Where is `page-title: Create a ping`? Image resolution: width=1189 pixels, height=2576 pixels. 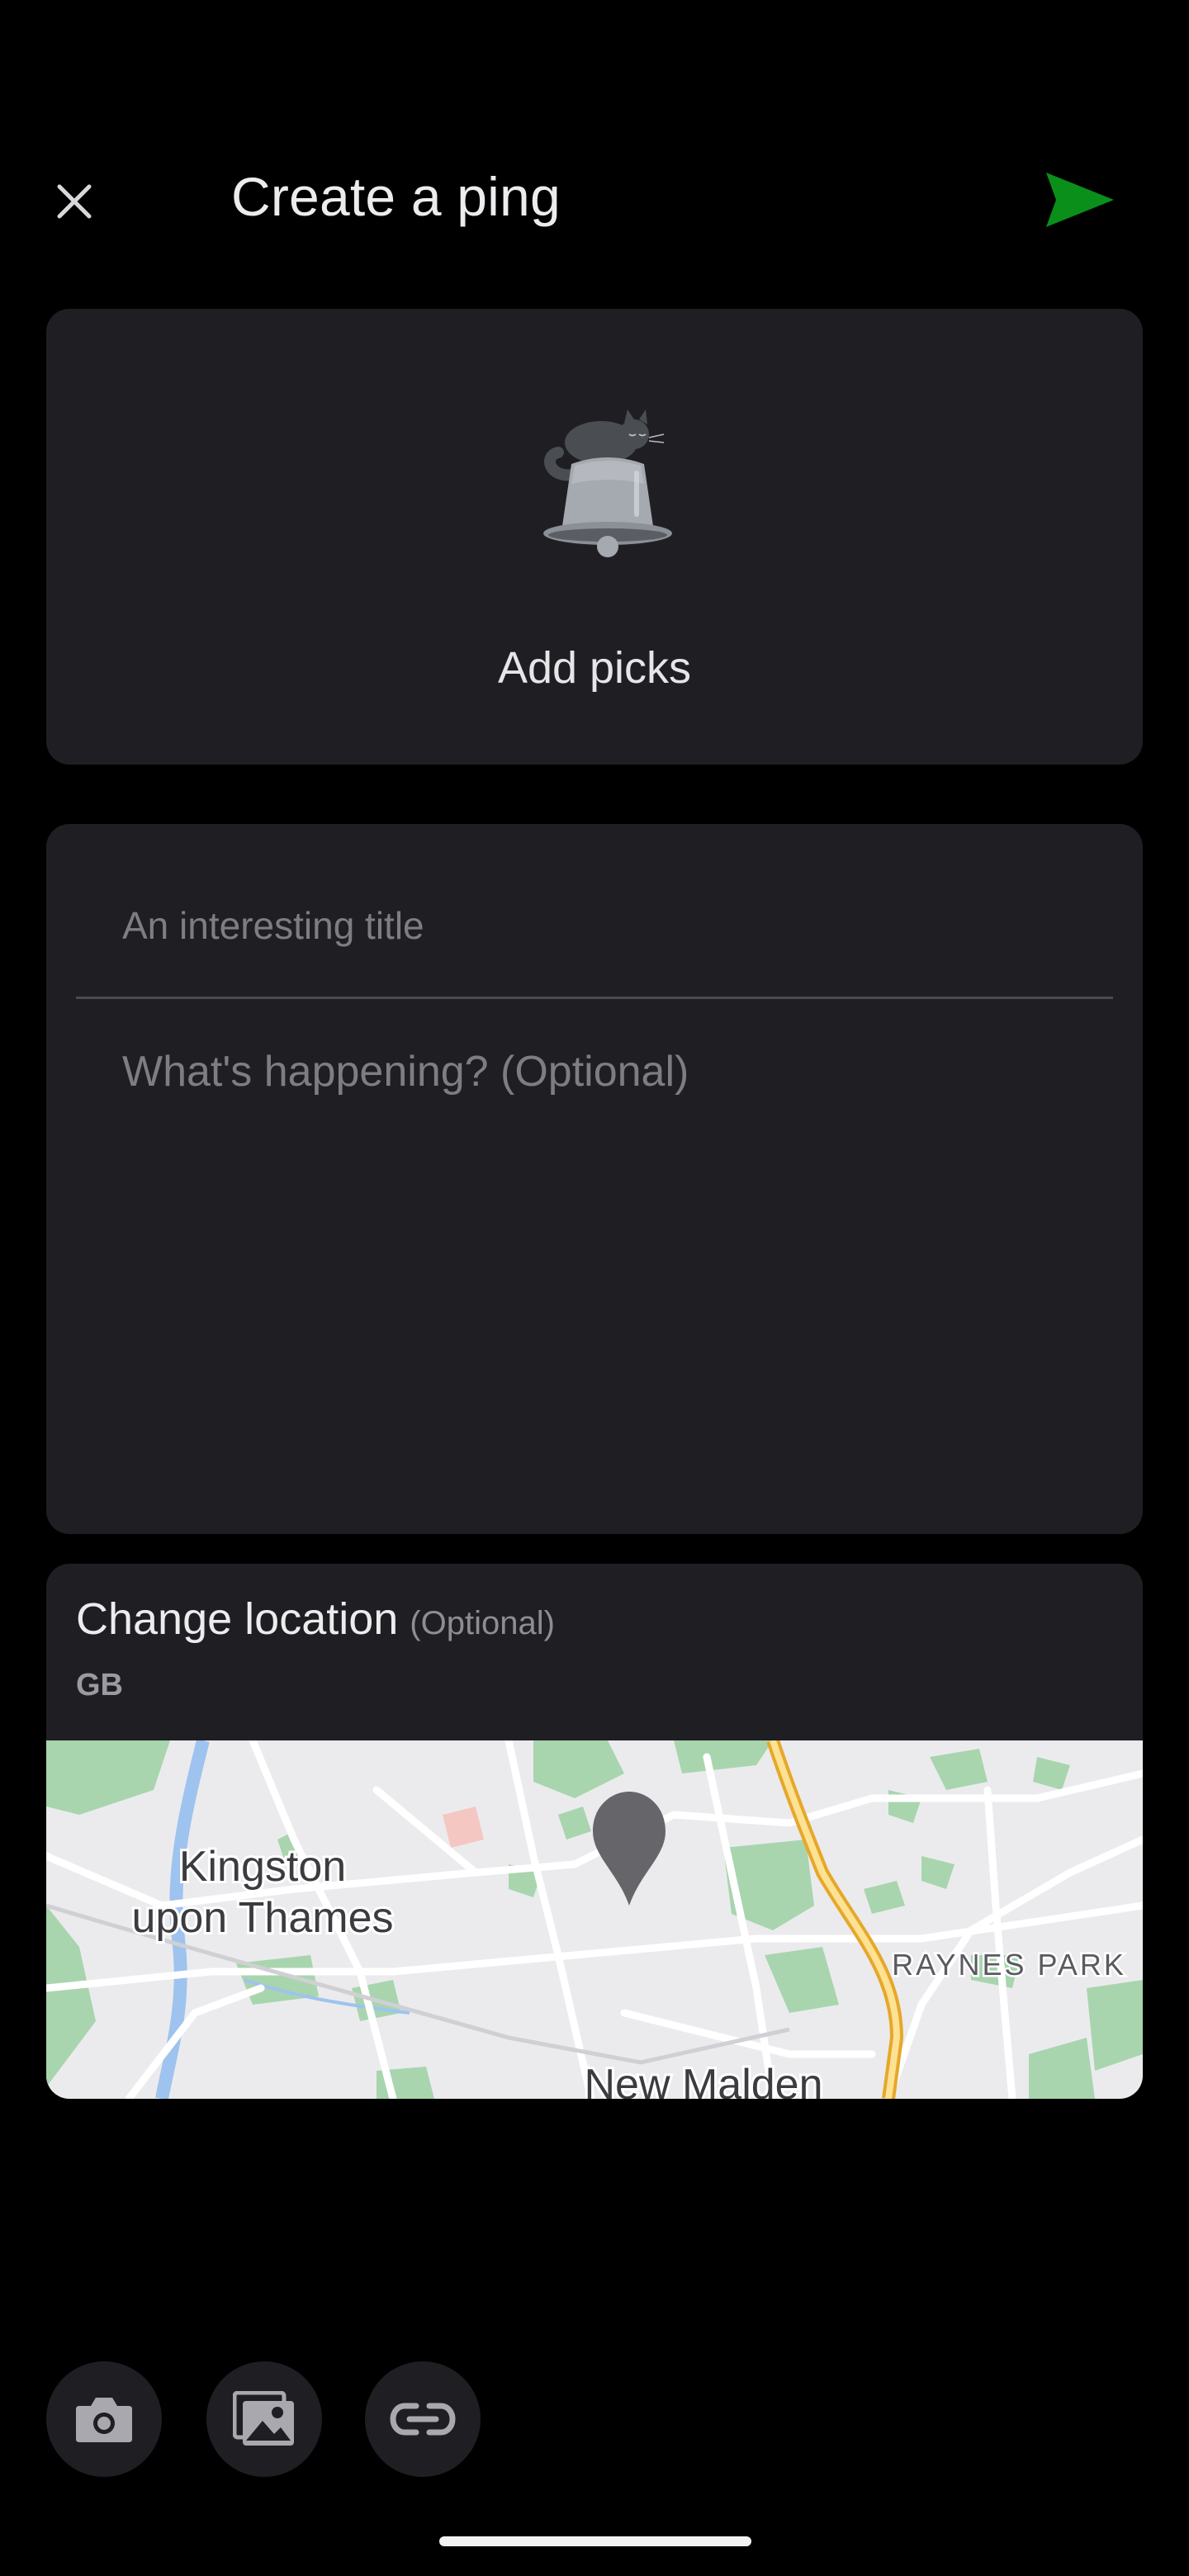 page-title: Create a ping is located at coordinates (396, 196).